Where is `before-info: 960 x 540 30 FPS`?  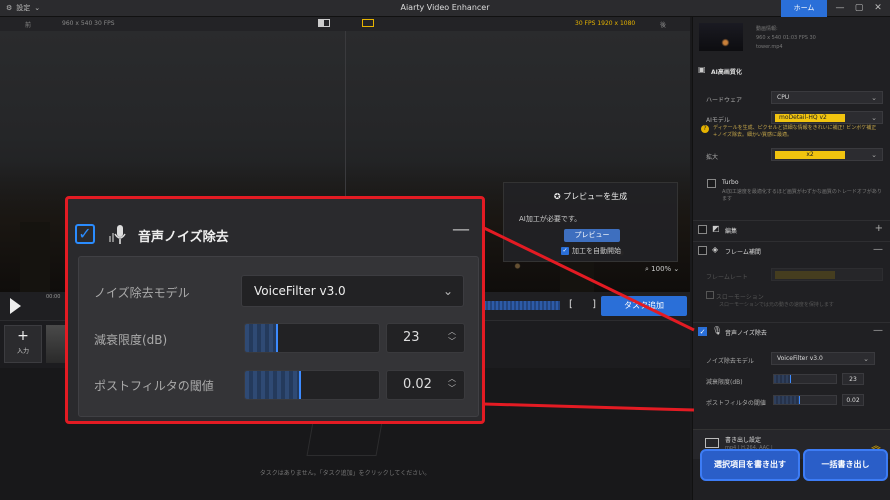
before-info: 960 x 540 30 FPS is located at coordinates (88, 23).